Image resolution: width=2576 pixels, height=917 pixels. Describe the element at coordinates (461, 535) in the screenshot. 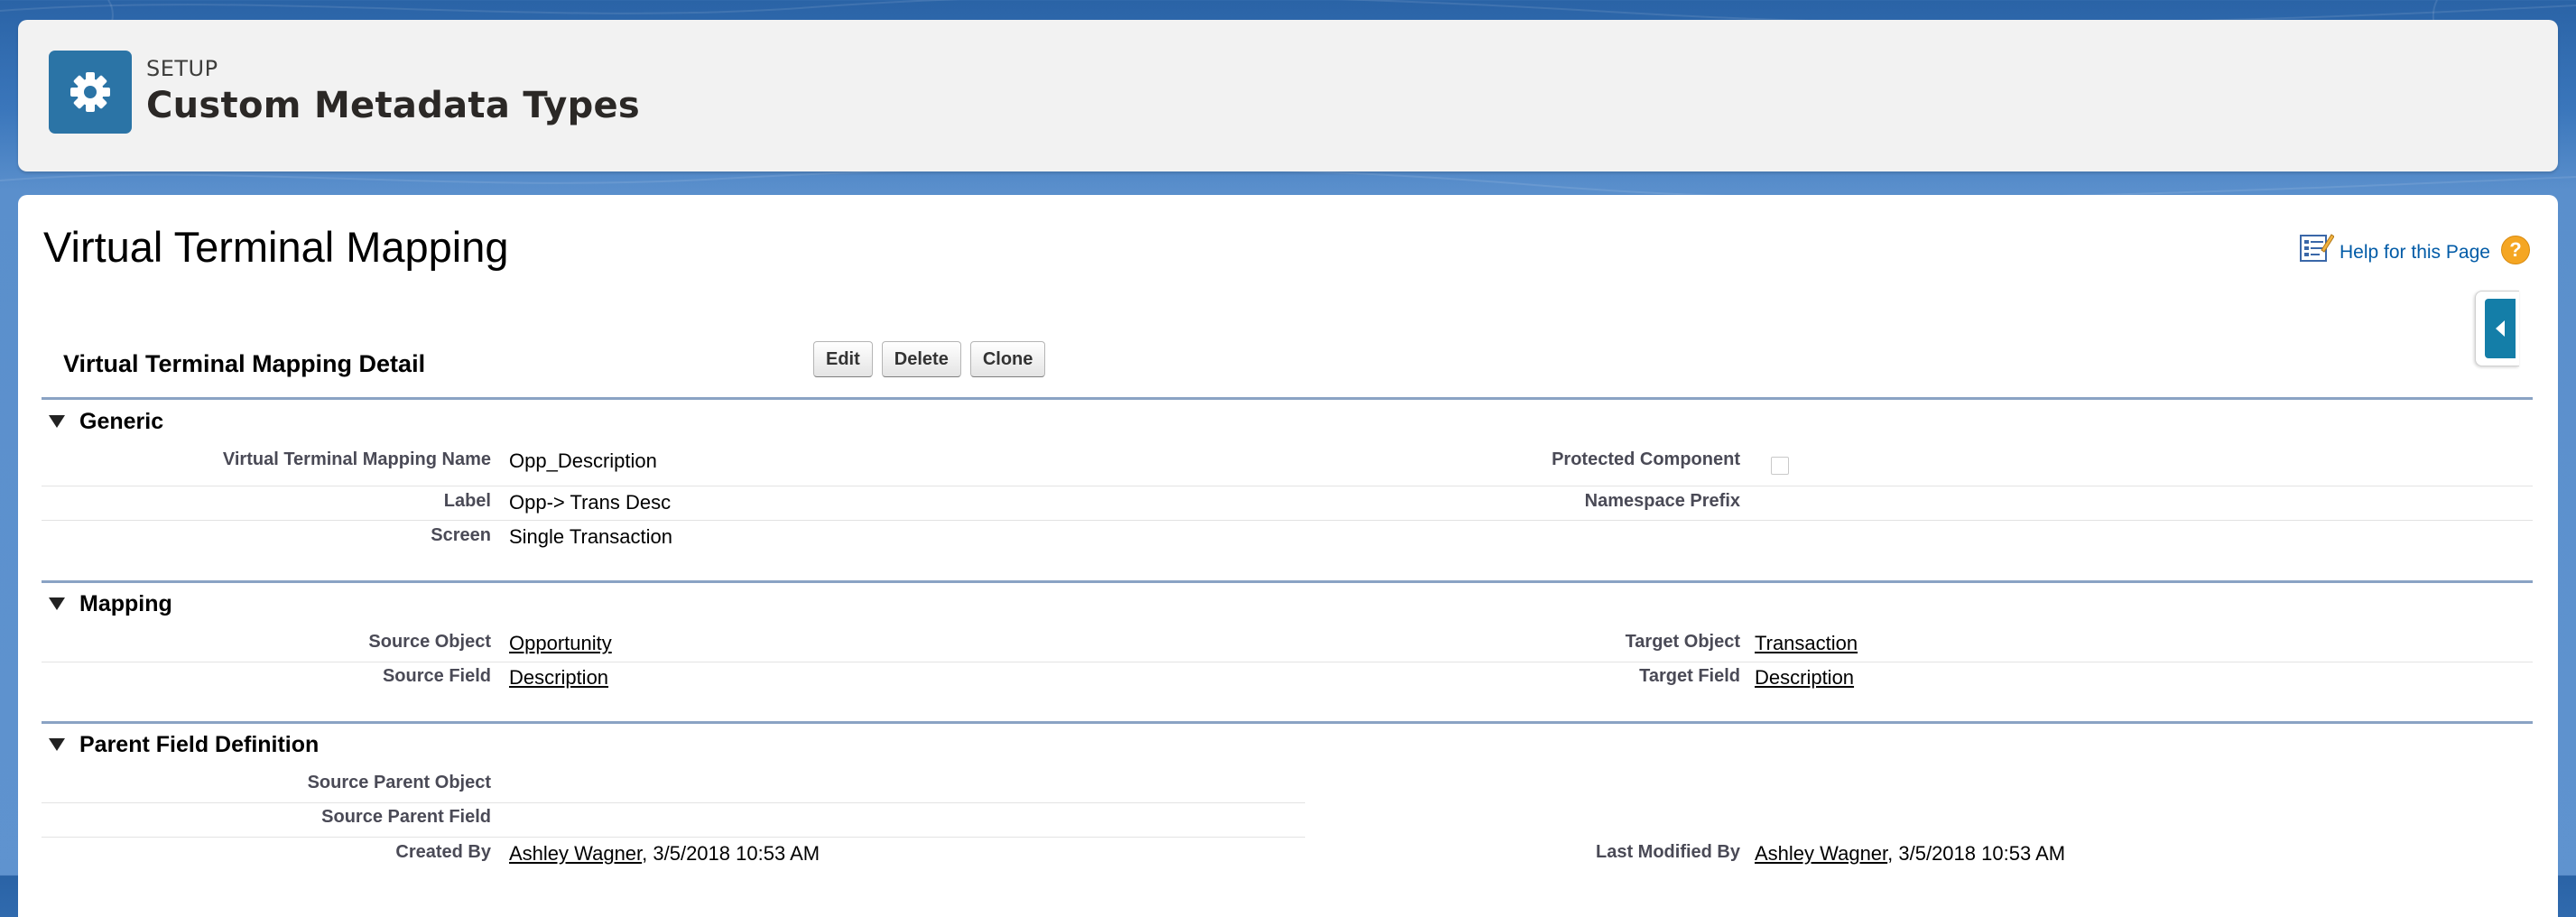

I see `screen-label: Screen` at that location.